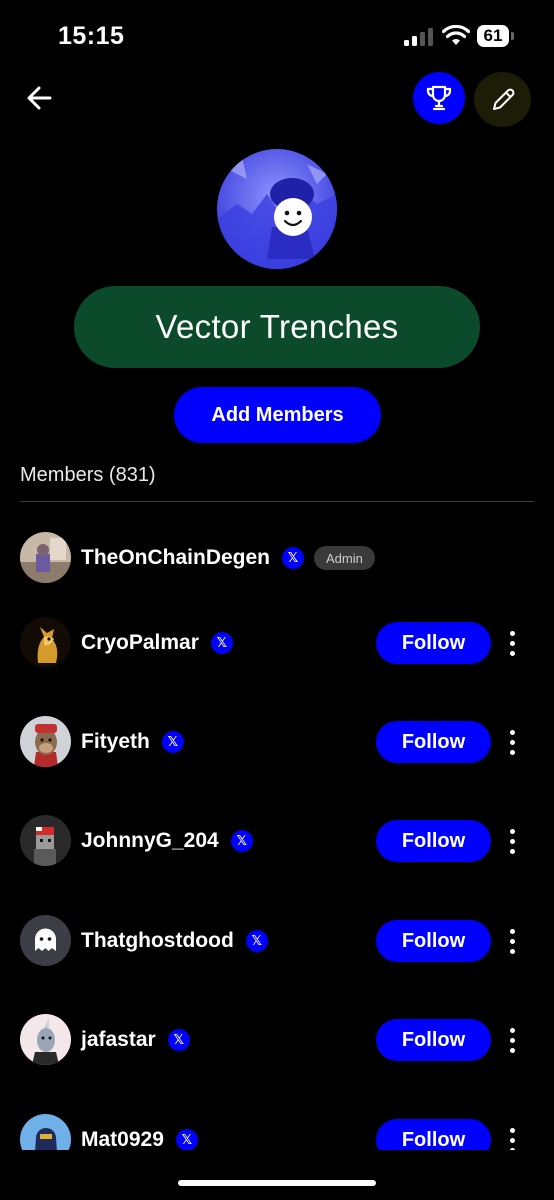 This screenshot has height=1200, width=554. What do you see at coordinates (277, 1040) in the screenshot?
I see `member-row: jafastar 𝕏 Follow` at bounding box center [277, 1040].